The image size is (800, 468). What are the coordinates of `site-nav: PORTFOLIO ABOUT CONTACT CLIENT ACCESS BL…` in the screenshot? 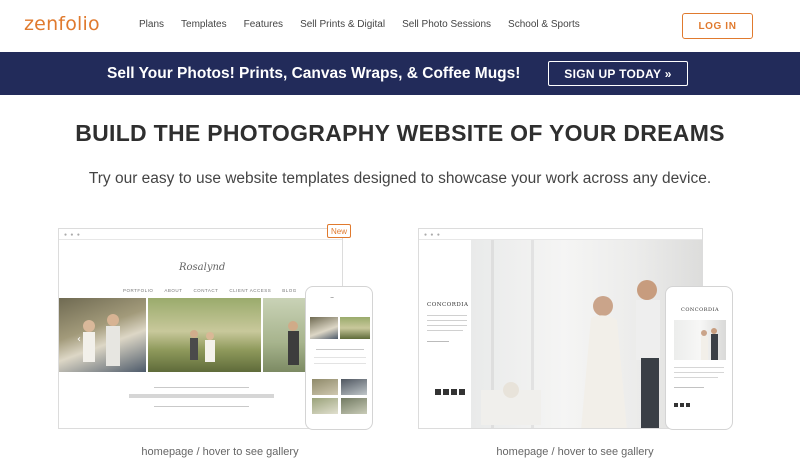 It's located at (210, 290).